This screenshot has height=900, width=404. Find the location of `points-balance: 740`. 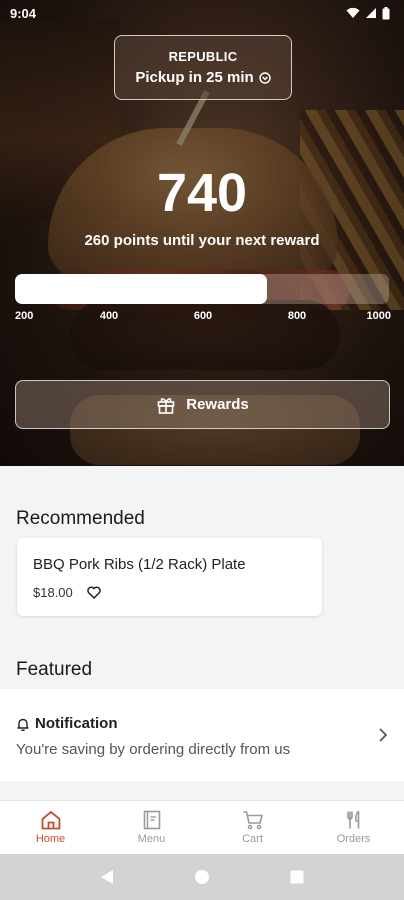

points-balance: 740 is located at coordinates (202, 193).